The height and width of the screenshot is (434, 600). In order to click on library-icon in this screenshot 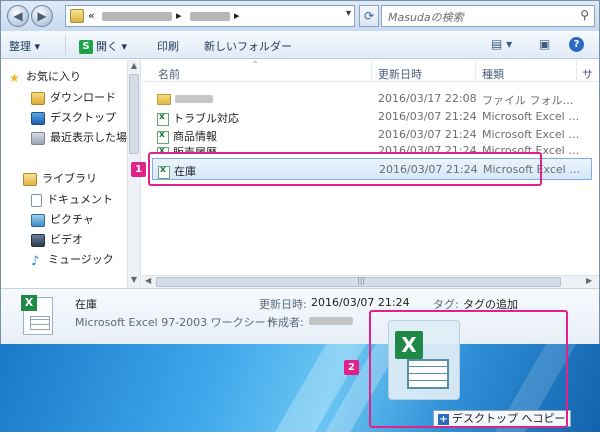, I will do `click(30, 179)`.